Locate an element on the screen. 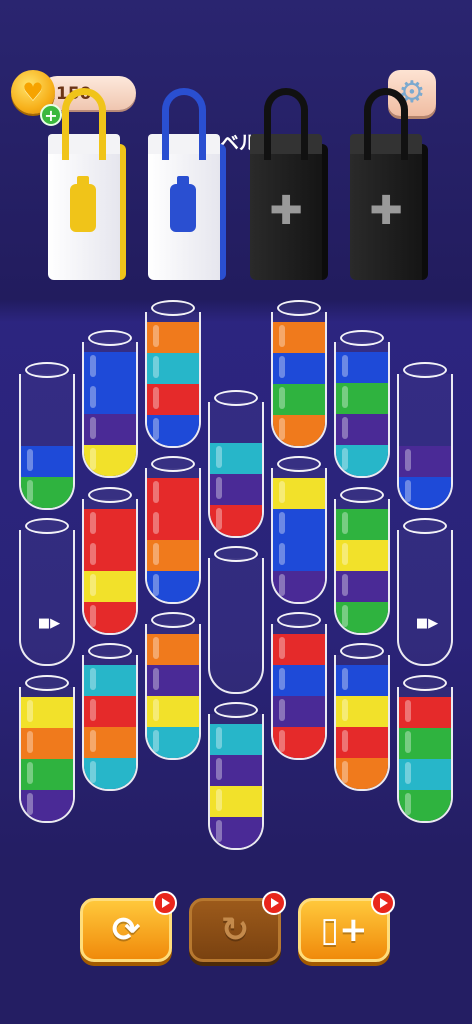  bottle-icon is located at coordinates (83, 204).